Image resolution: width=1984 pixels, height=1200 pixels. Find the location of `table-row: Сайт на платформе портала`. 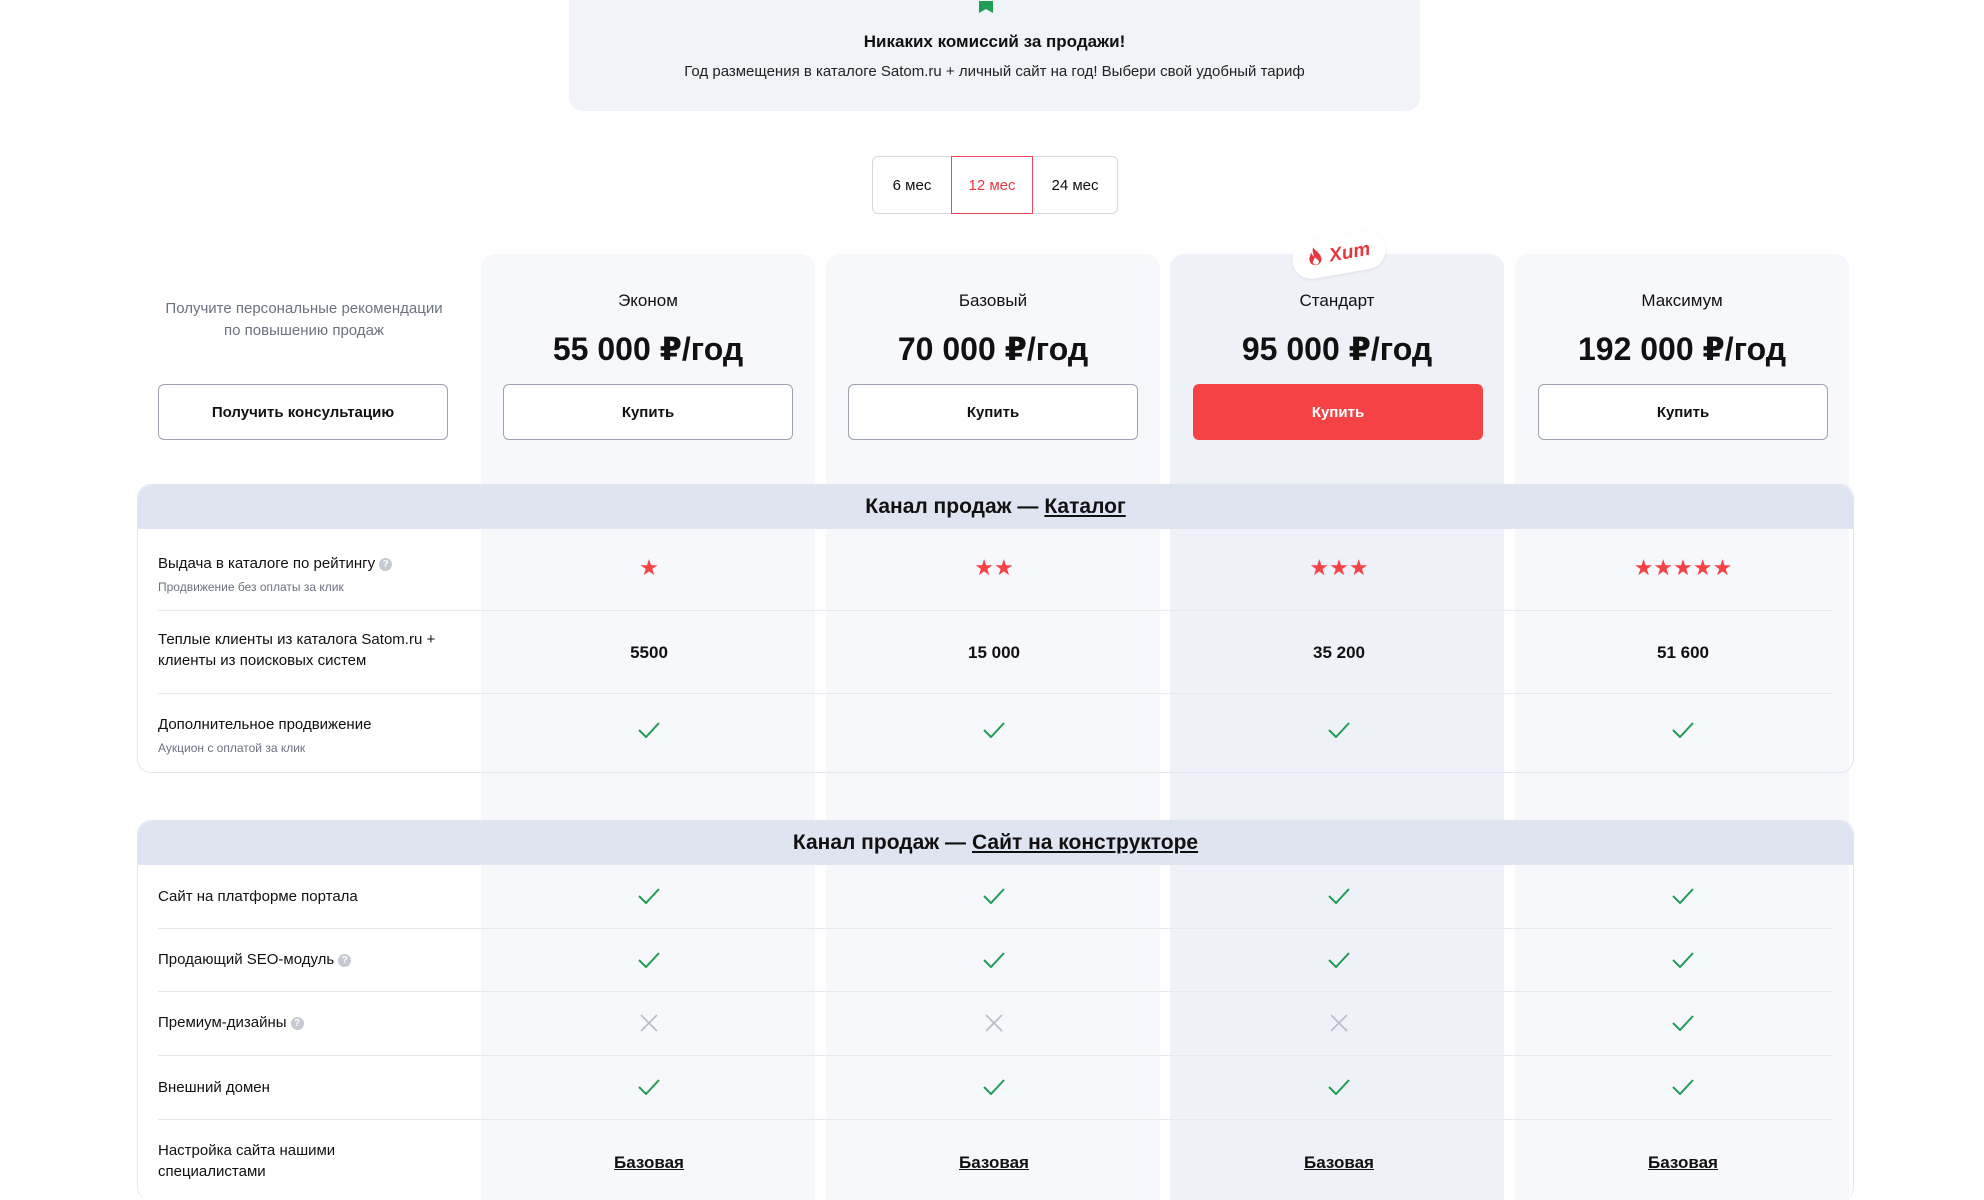

table-row: Сайт на платформе портала is located at coordinates (995, 897).